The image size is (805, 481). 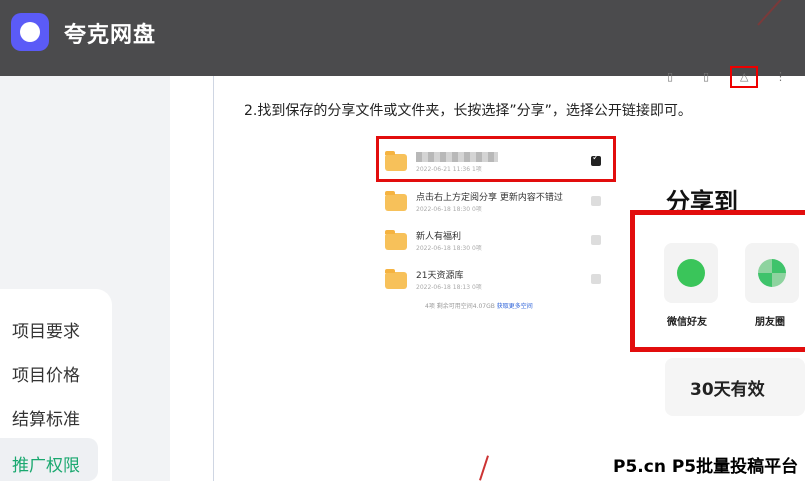 What do you see at coordinates (46, 329) in the screenshot?
I see `sidebar-item-requirements: 项目要求` at bounding box center [46, 329].